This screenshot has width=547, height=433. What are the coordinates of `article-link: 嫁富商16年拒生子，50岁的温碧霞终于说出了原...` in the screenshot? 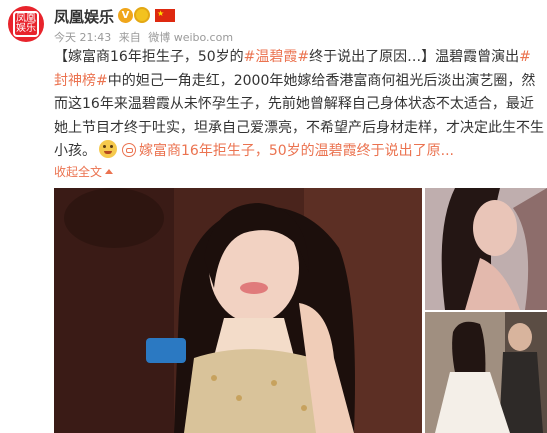 It's located at (296, 151).